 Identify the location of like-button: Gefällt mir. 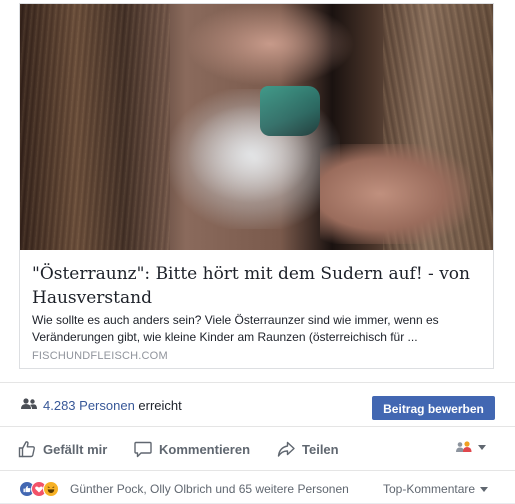
(62, 449).